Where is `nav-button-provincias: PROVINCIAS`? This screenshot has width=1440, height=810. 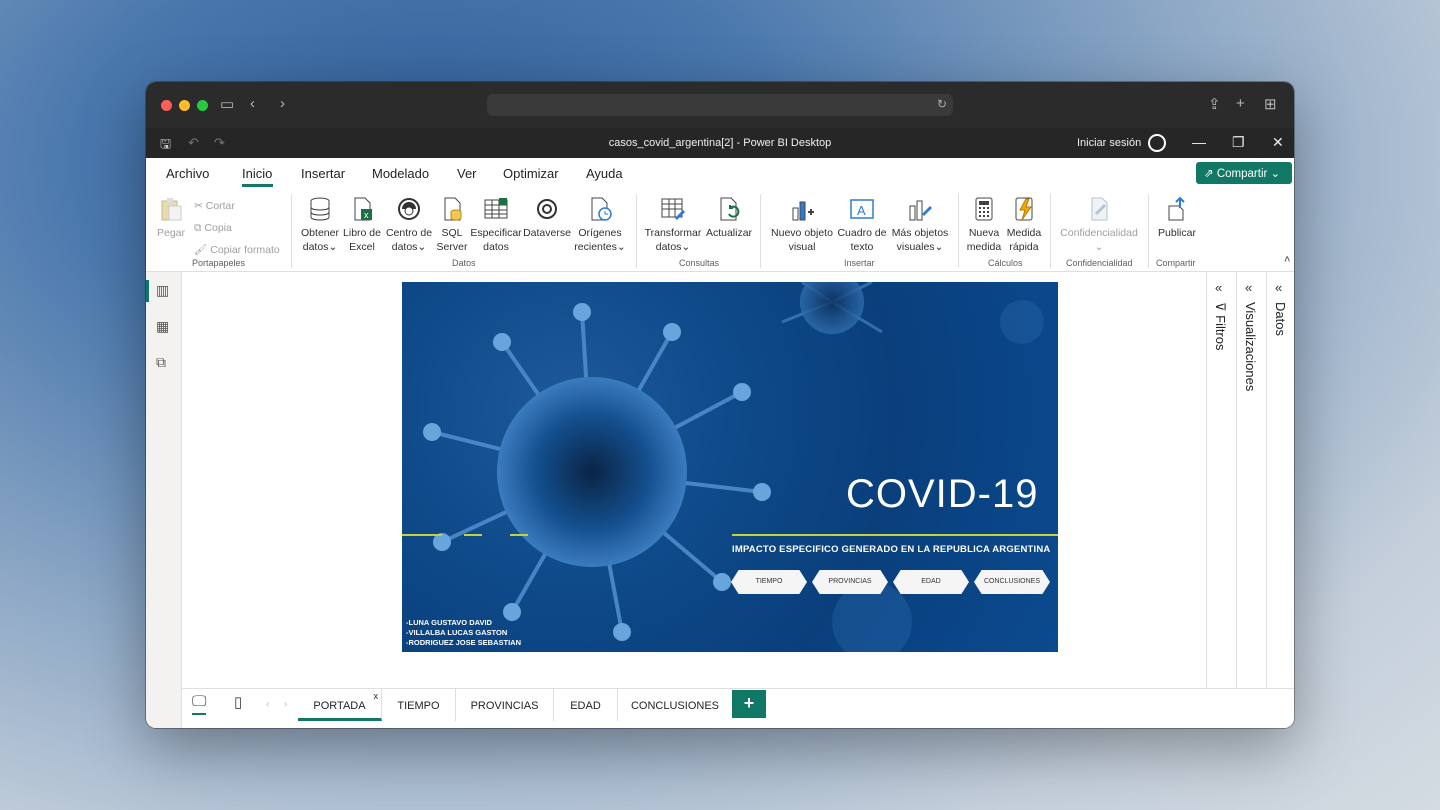 nav-button-provincias: PROVINCIAS is located at coordinates (850, 582).